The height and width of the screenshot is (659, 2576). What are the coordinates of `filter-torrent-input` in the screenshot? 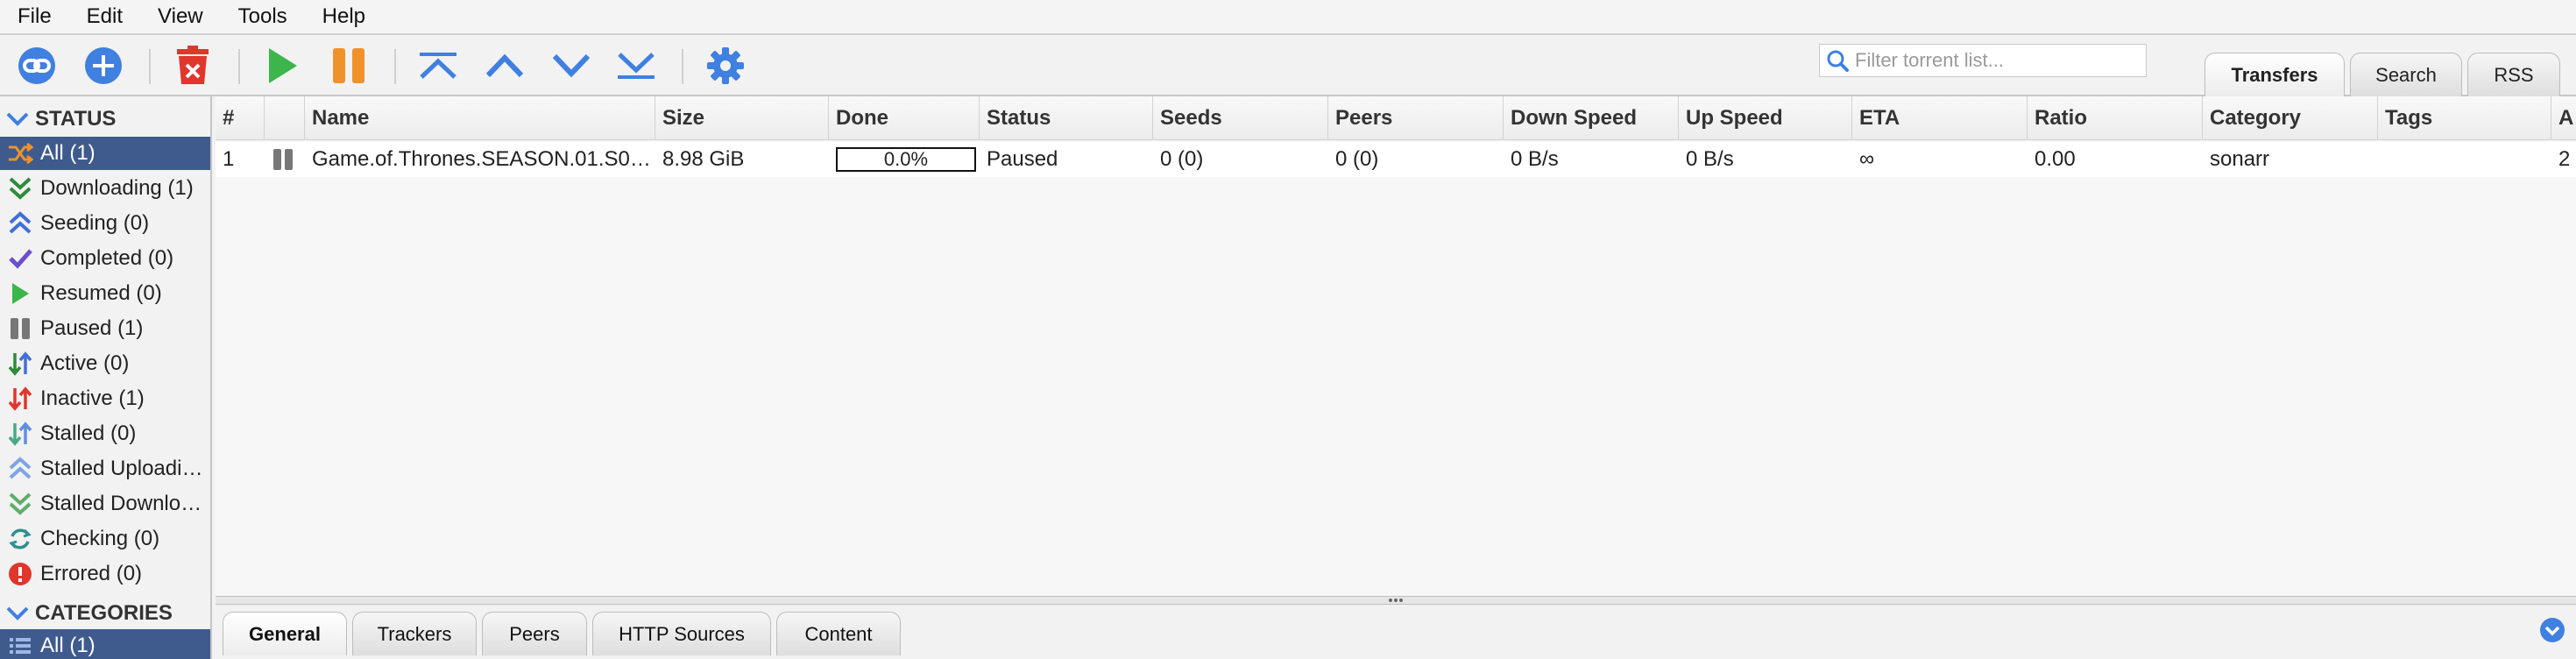 It's located at (1995, 61).